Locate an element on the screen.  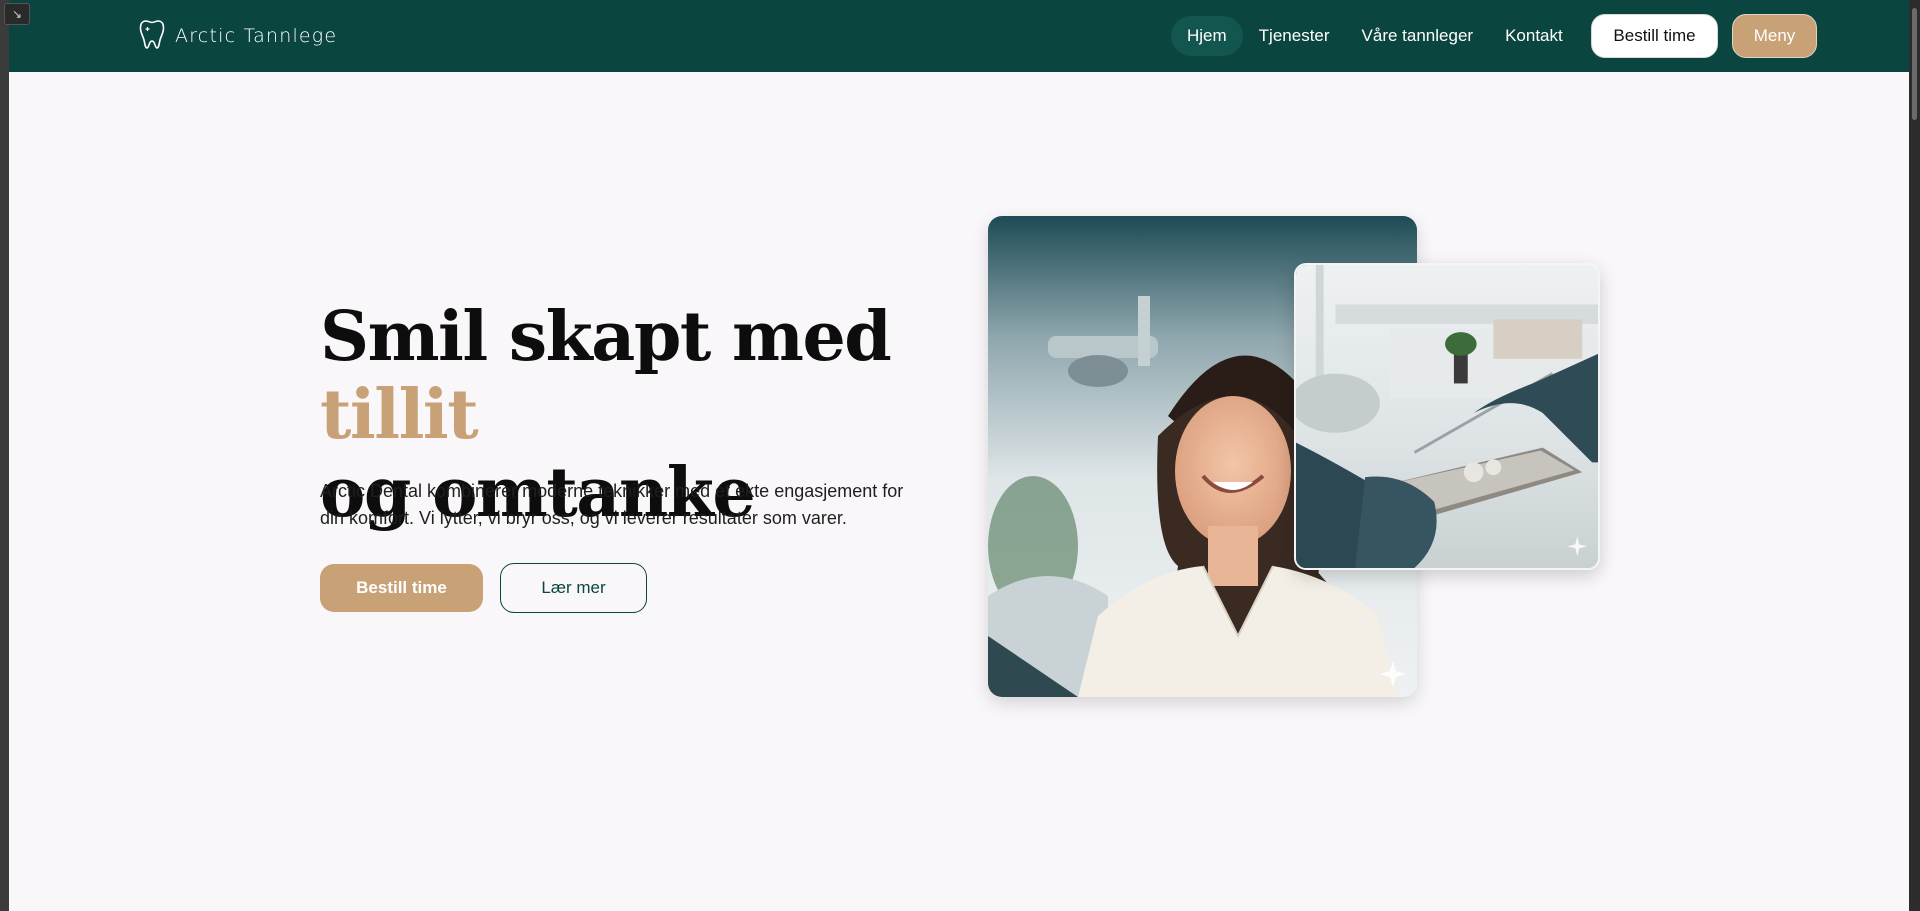
nav-item-hjem: Hjem is located at coordinates (1207, 36).